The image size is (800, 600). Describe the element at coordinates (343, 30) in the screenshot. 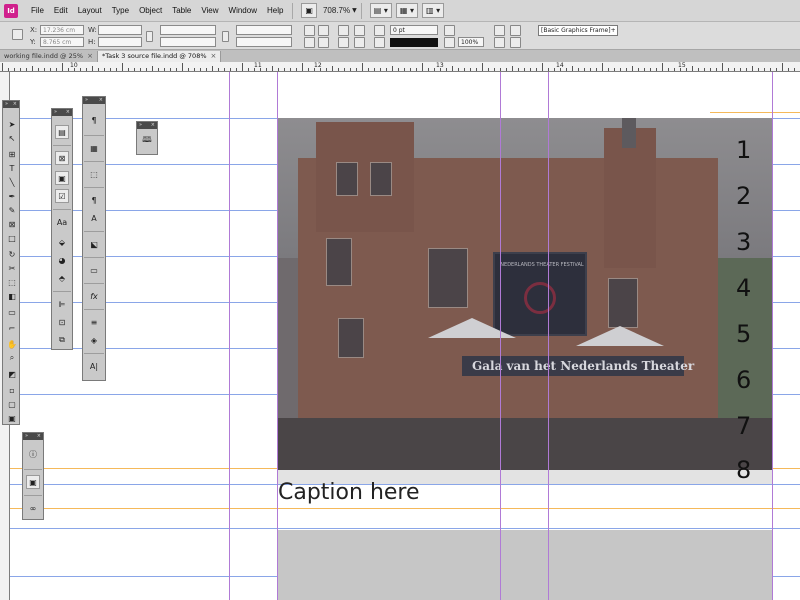

I see `select-container-icon` at that location.